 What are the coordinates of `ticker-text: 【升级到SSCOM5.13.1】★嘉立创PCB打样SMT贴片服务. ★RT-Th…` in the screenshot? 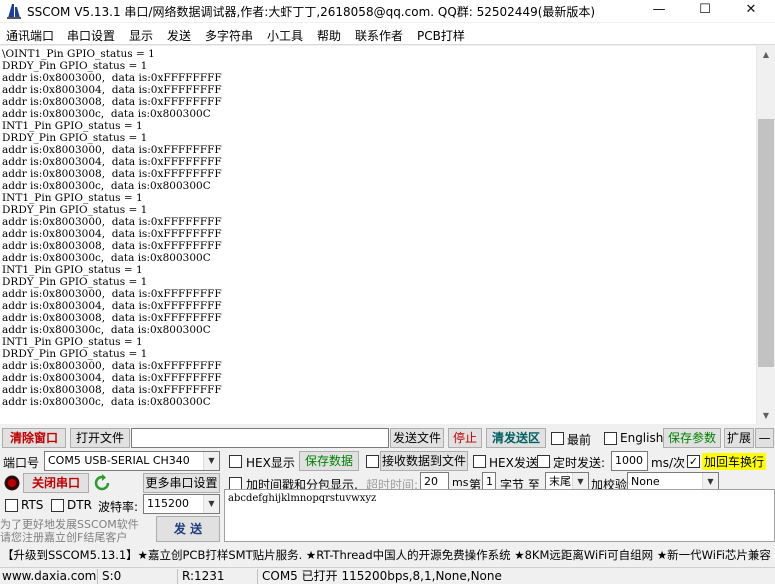 It's located at (386, 555).